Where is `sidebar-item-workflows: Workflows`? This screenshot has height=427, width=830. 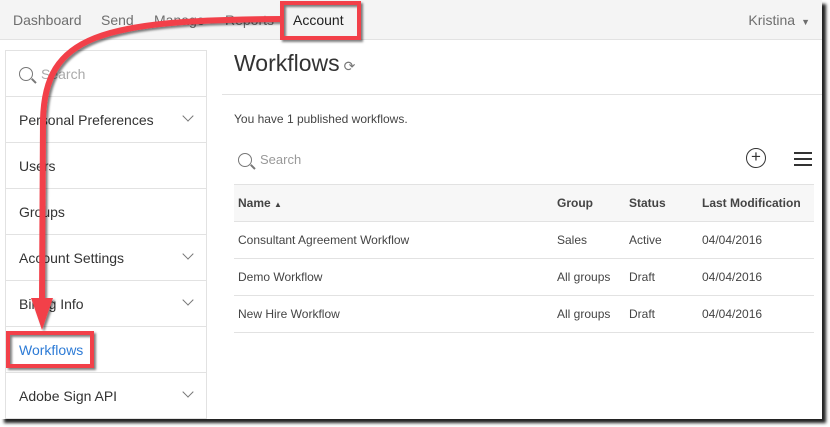
sidebar-item-workflows: Workflows is located at coordinates (106, 350).